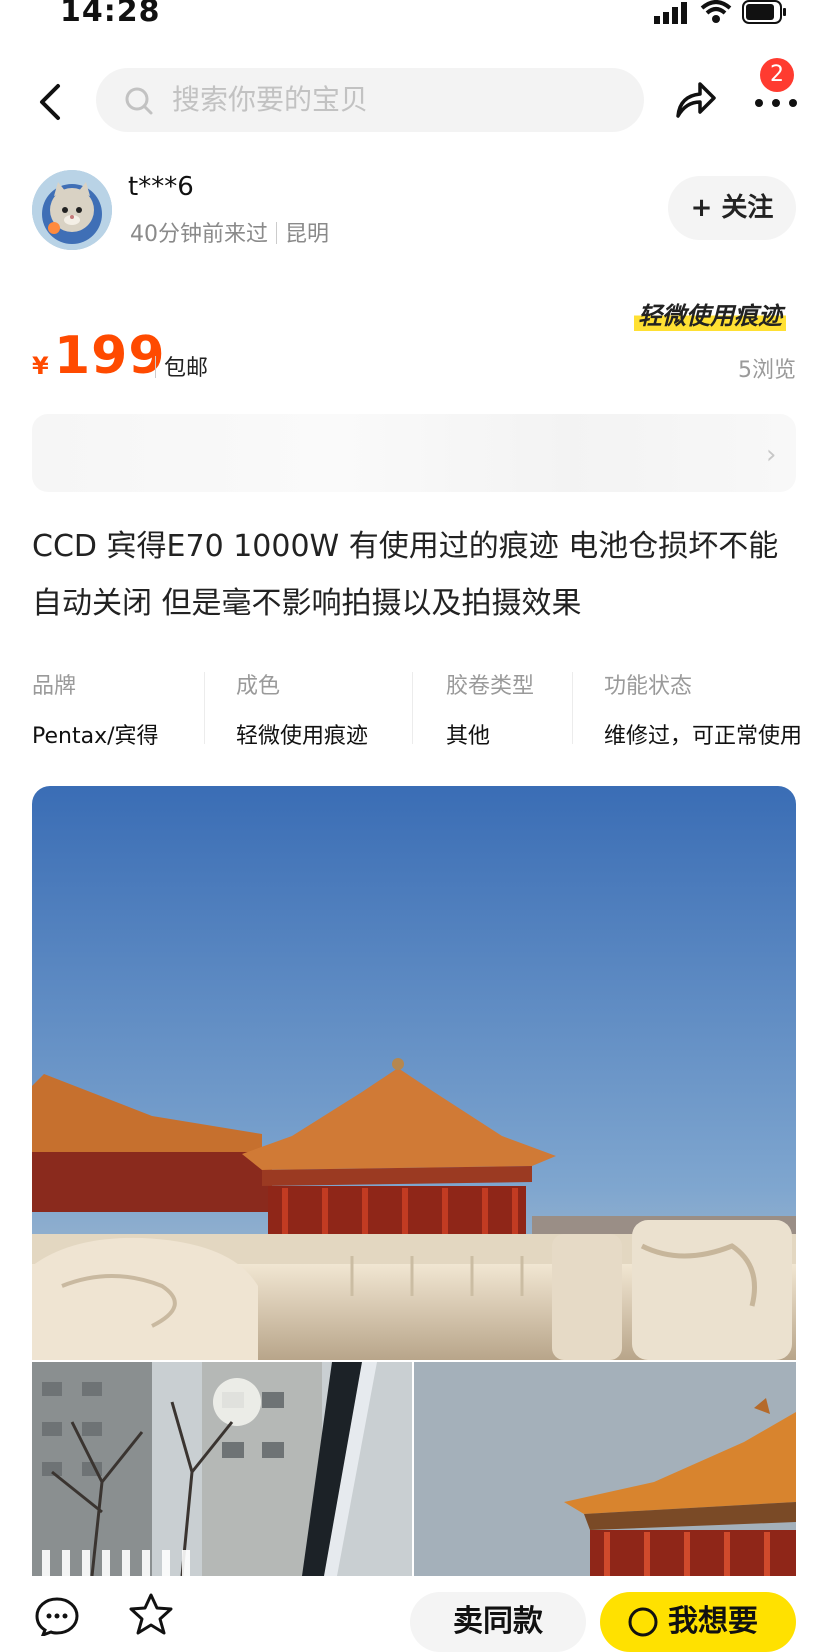 This screenshot has height=1652, width=828. Describe the element at coordinates (498, 1622) in the screenshot. I see `sell-similar-button: 卖同款` at that location.